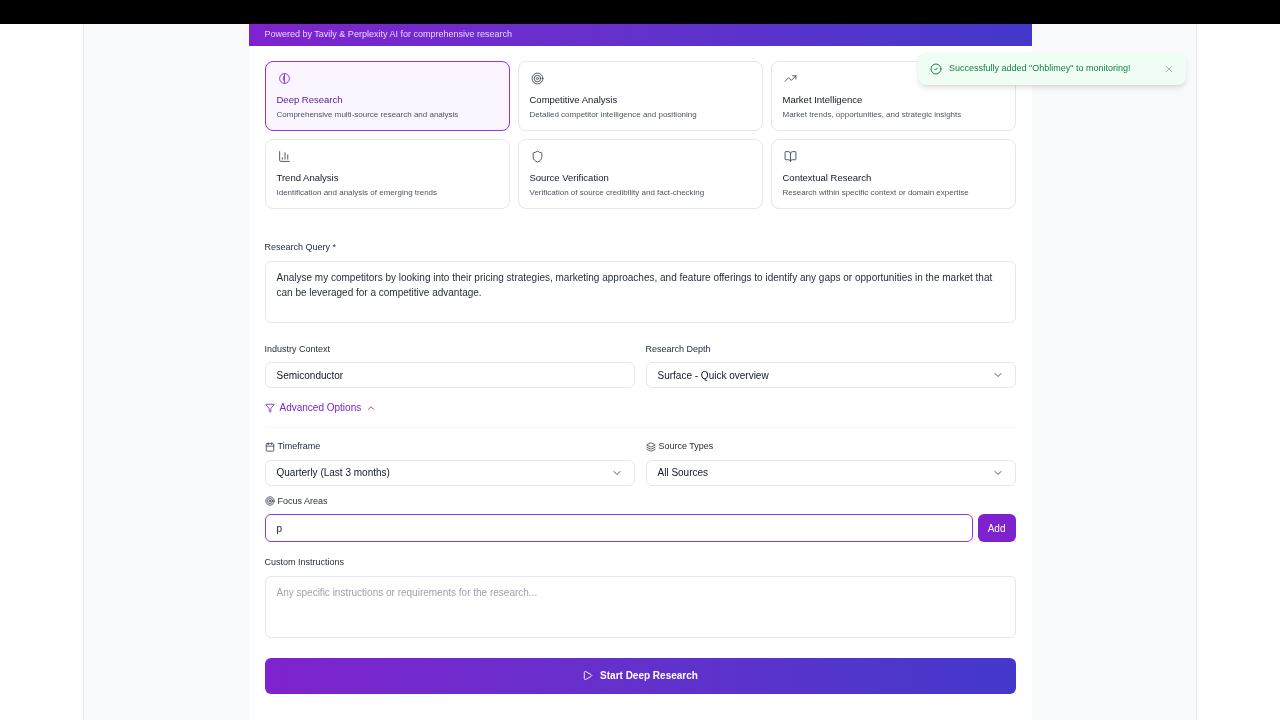  What do you see at coordinates (790, 78) in the screenshot?
I see `trend-up-icon` at bounding box center [790, 78].